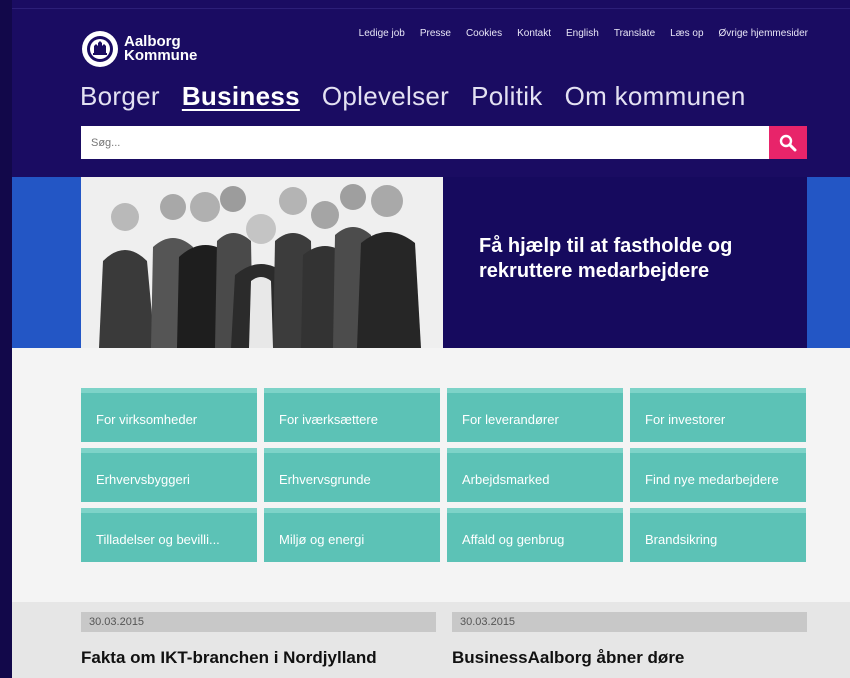  Describe the element at coordinates (534, 33) in the screenshot. I see `utility-link-kontakt: Kontakt` at that location.